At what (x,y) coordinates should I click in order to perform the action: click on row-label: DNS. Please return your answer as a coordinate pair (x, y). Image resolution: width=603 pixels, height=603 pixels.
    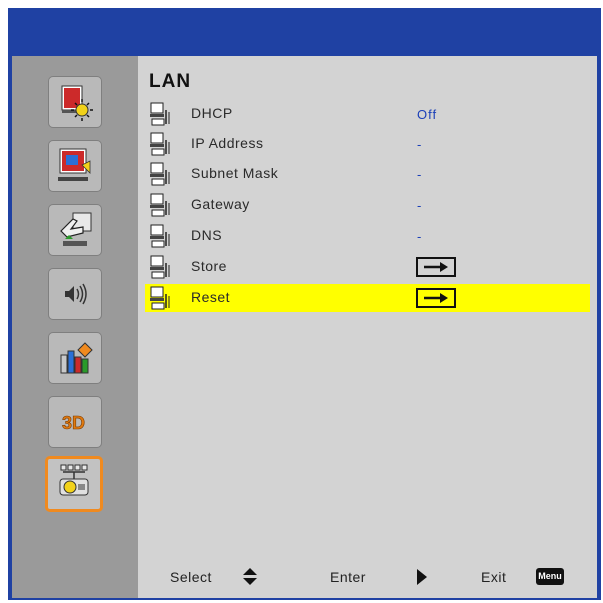
    Looking at the image, I should click on (207, 235).